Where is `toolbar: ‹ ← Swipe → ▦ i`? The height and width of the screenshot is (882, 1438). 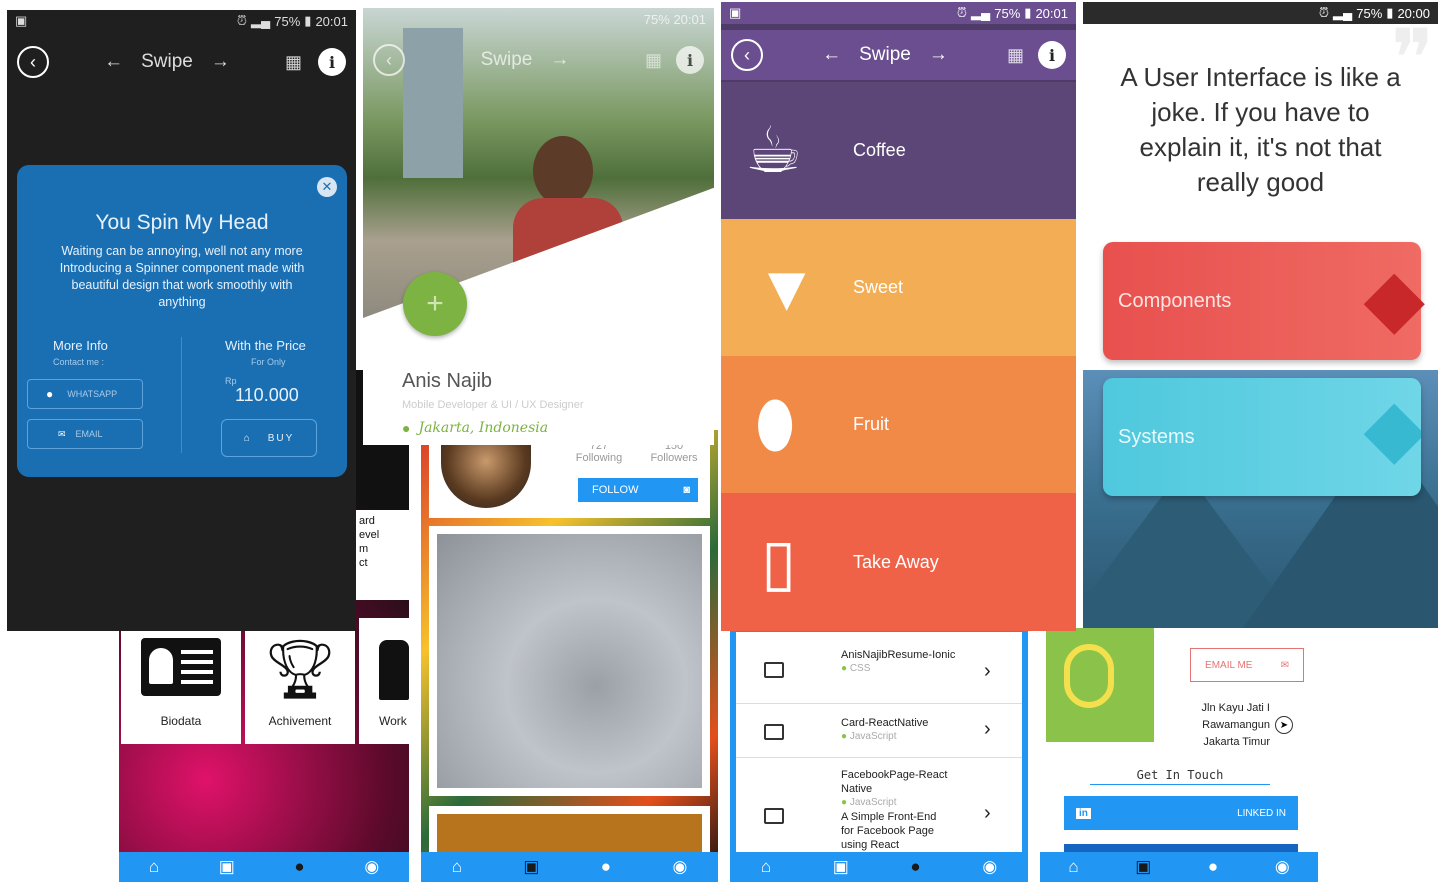
toolbar: ‹ ← Swipe → ▦ i is located at coordinates (898, 55).